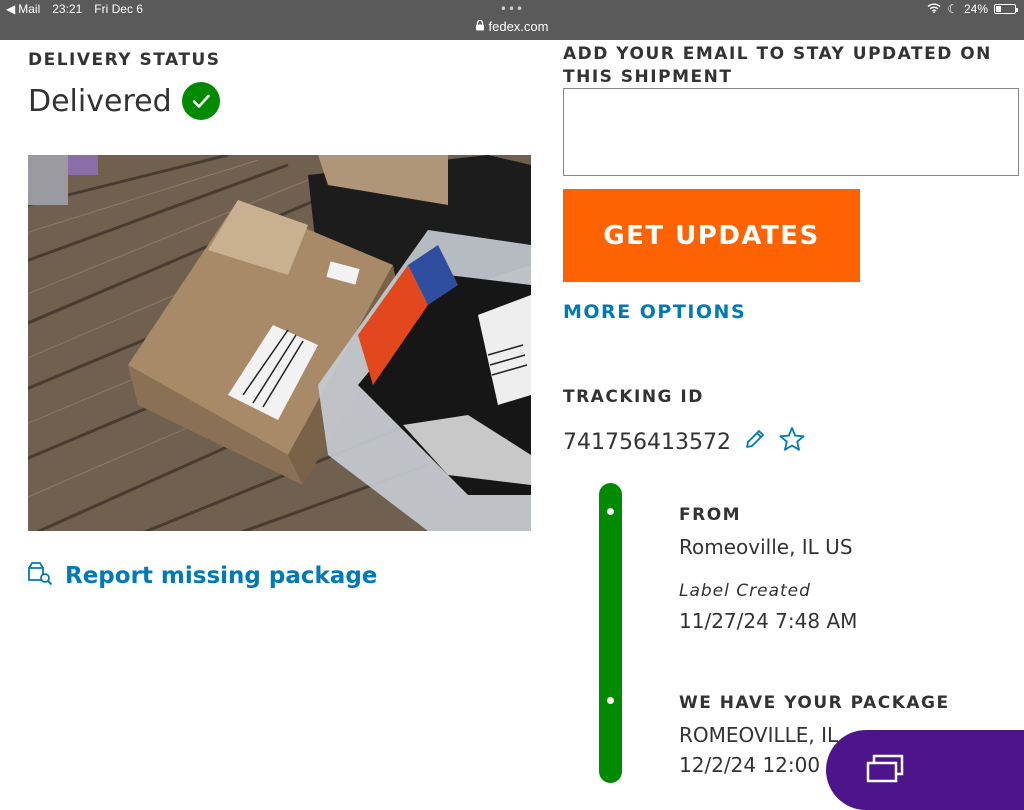 The width and height of the screenshot is (1024, 810). I want to click on address-bar: fedex.com, so click(512, 26).